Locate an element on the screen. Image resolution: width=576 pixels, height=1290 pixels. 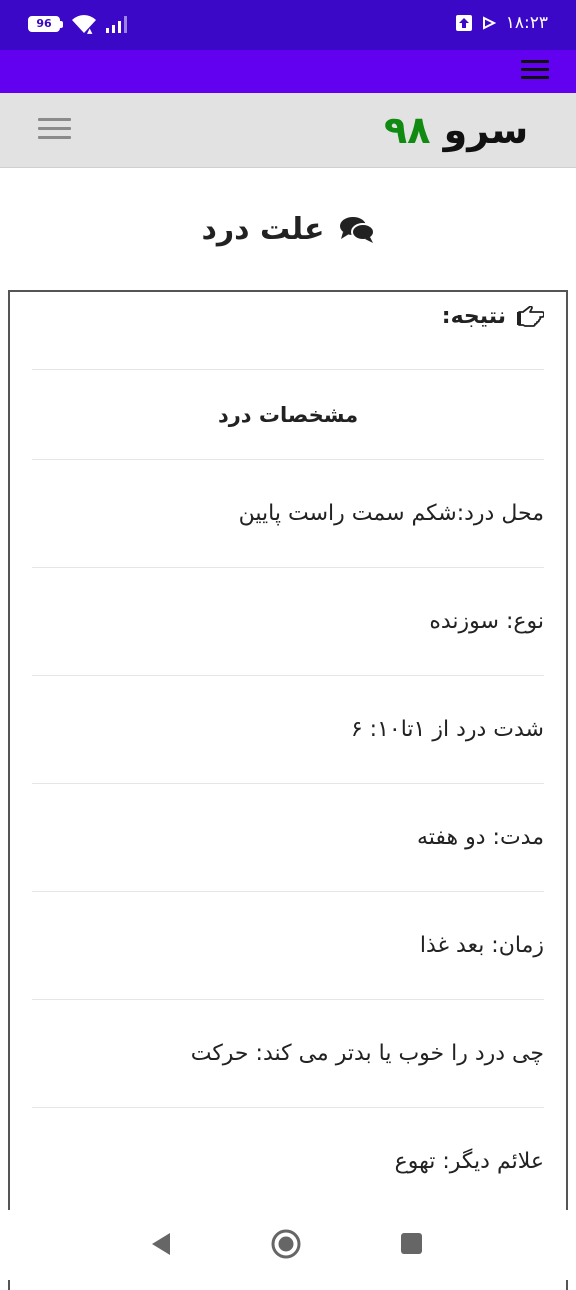
recent-apps-icon is located at coordinates (411, 1243).